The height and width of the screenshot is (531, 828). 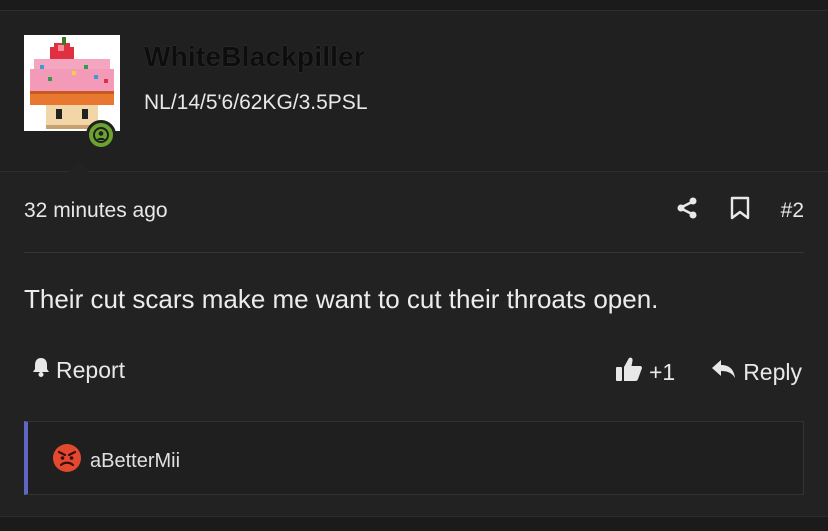 I want to click on top-separator, so click(x=414, y=5).